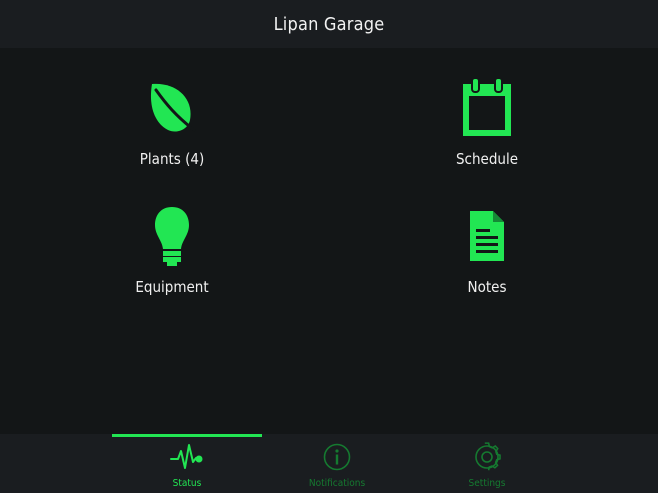  I want to click on app-header: Lipan Garage, so click(329, 24).